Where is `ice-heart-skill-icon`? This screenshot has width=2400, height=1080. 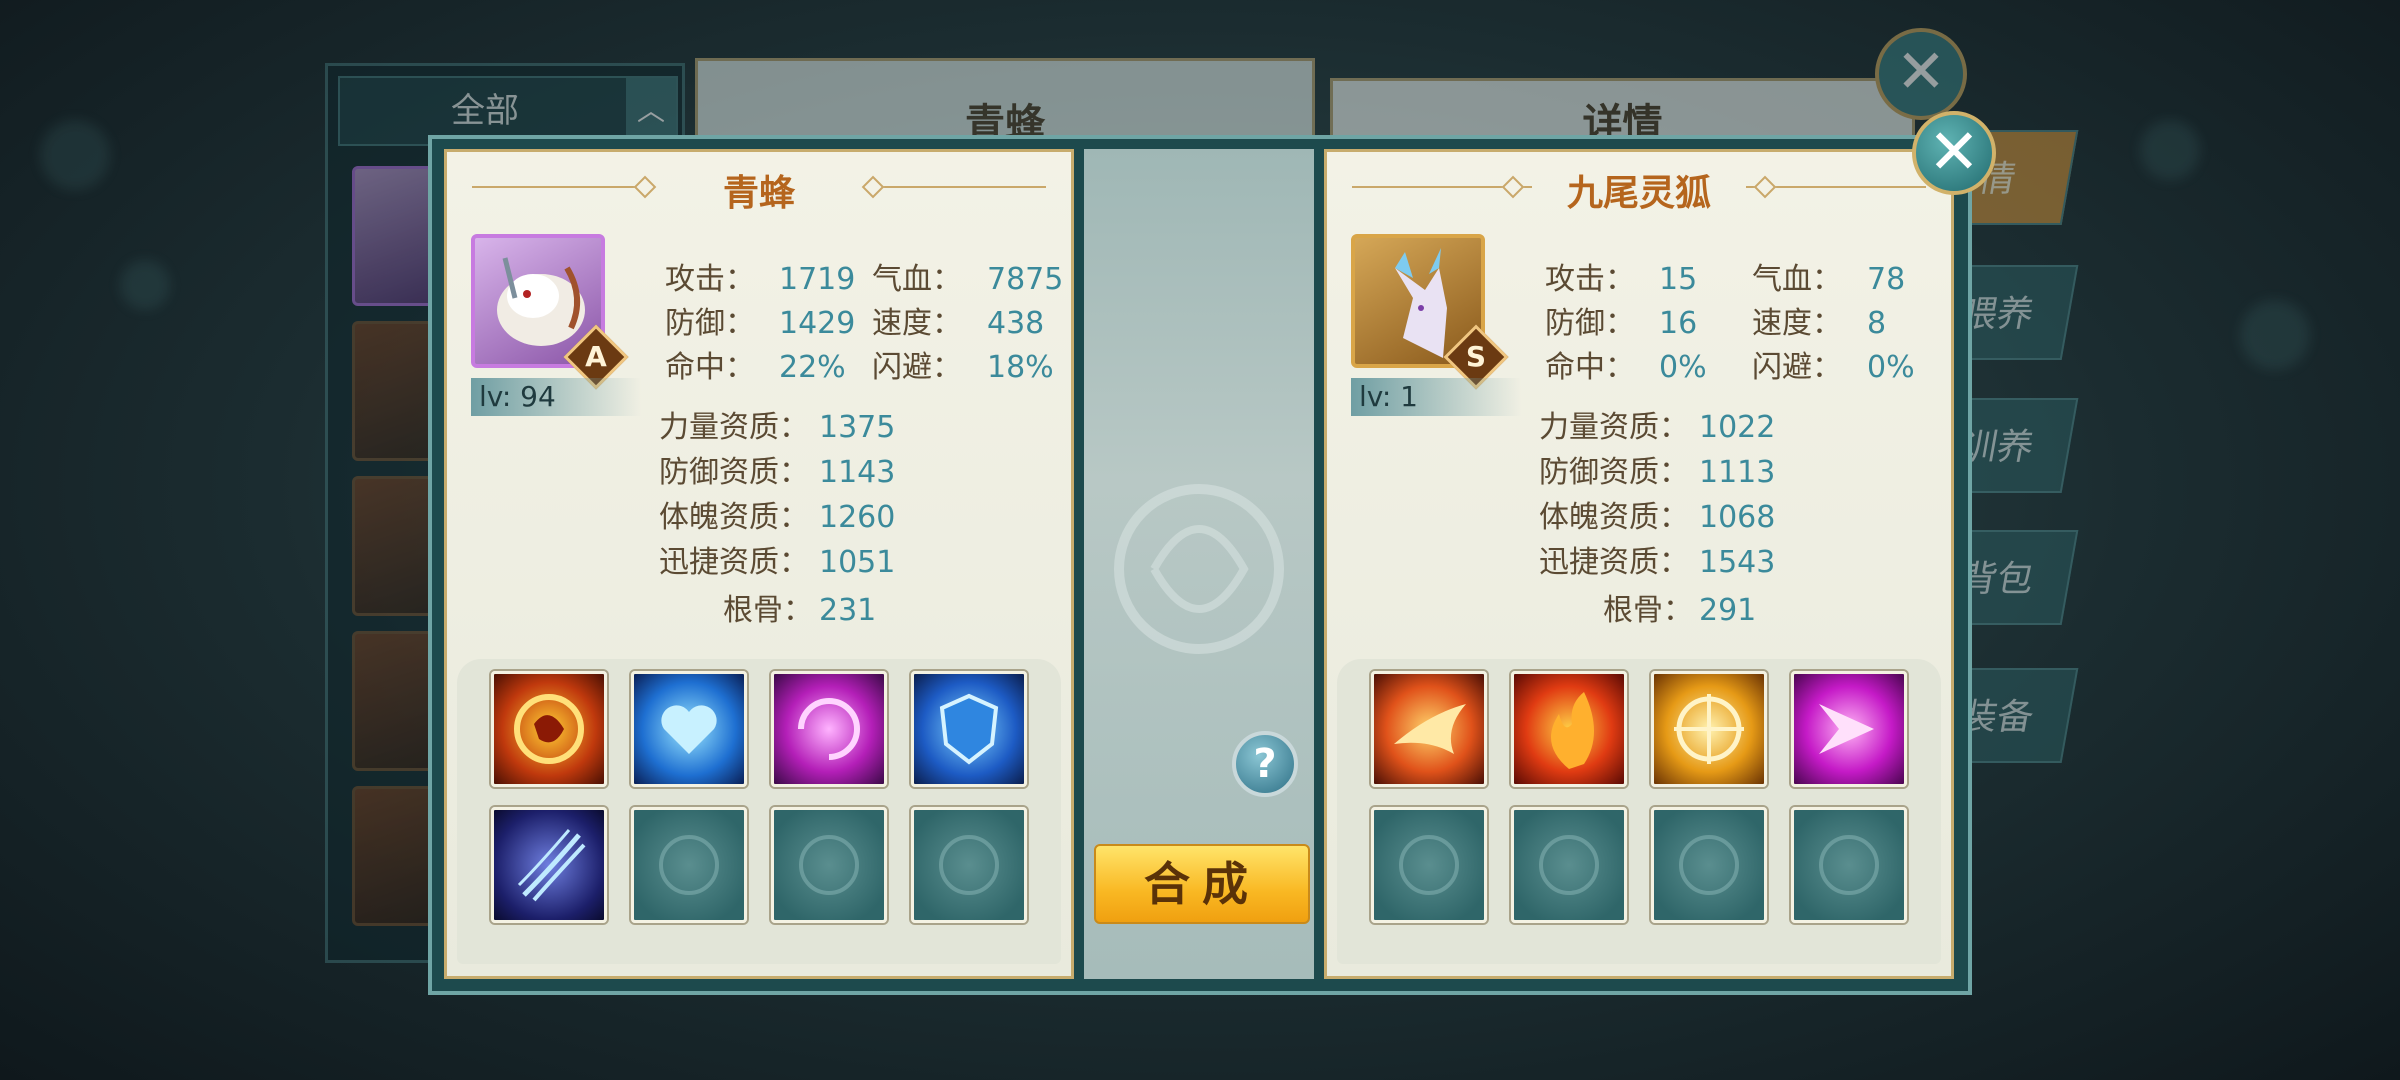 ice-heart-skill-icon is located at coordinates (689, 729).